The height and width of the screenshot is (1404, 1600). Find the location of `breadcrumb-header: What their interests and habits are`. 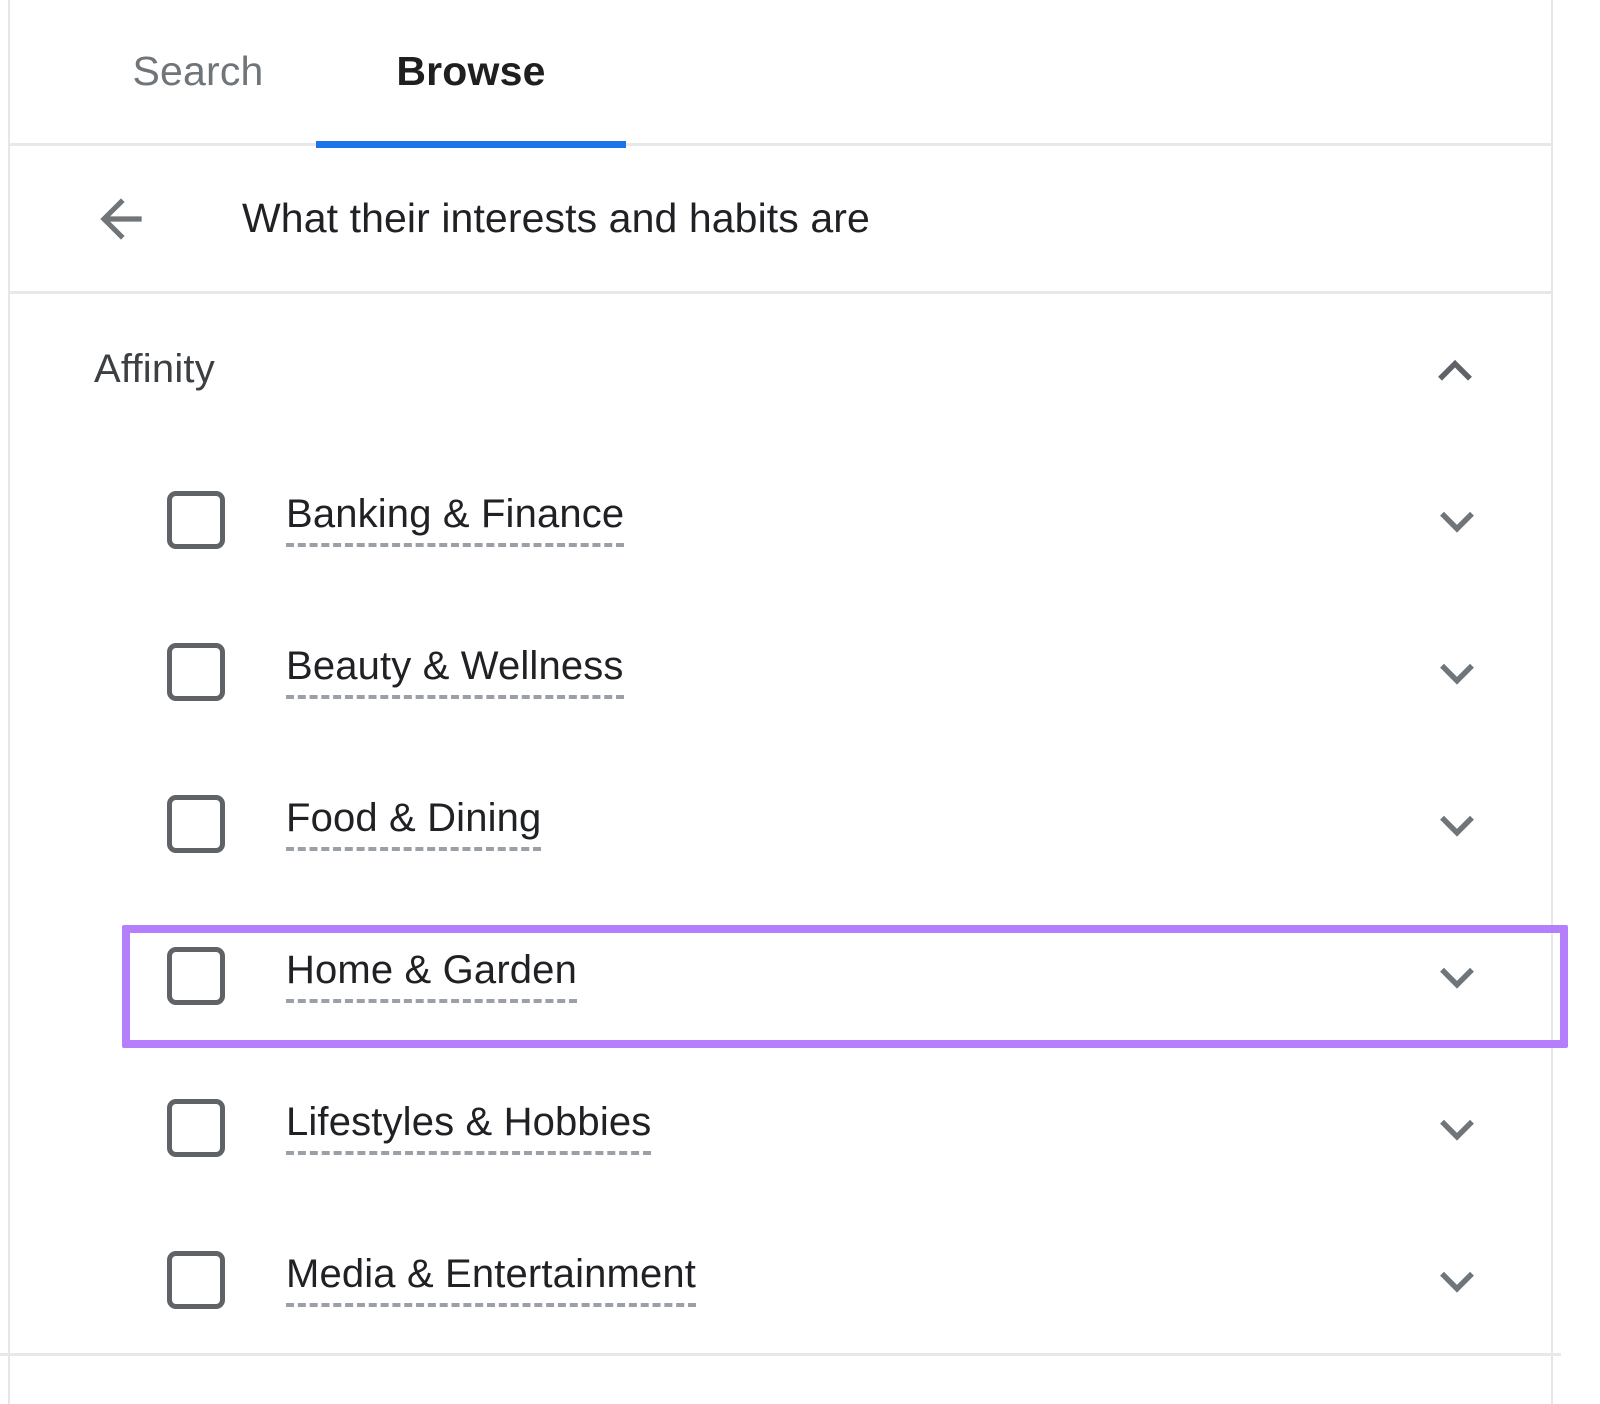

breadcrumb-header: What their interests and habits are is located at coordinates (780, 220).